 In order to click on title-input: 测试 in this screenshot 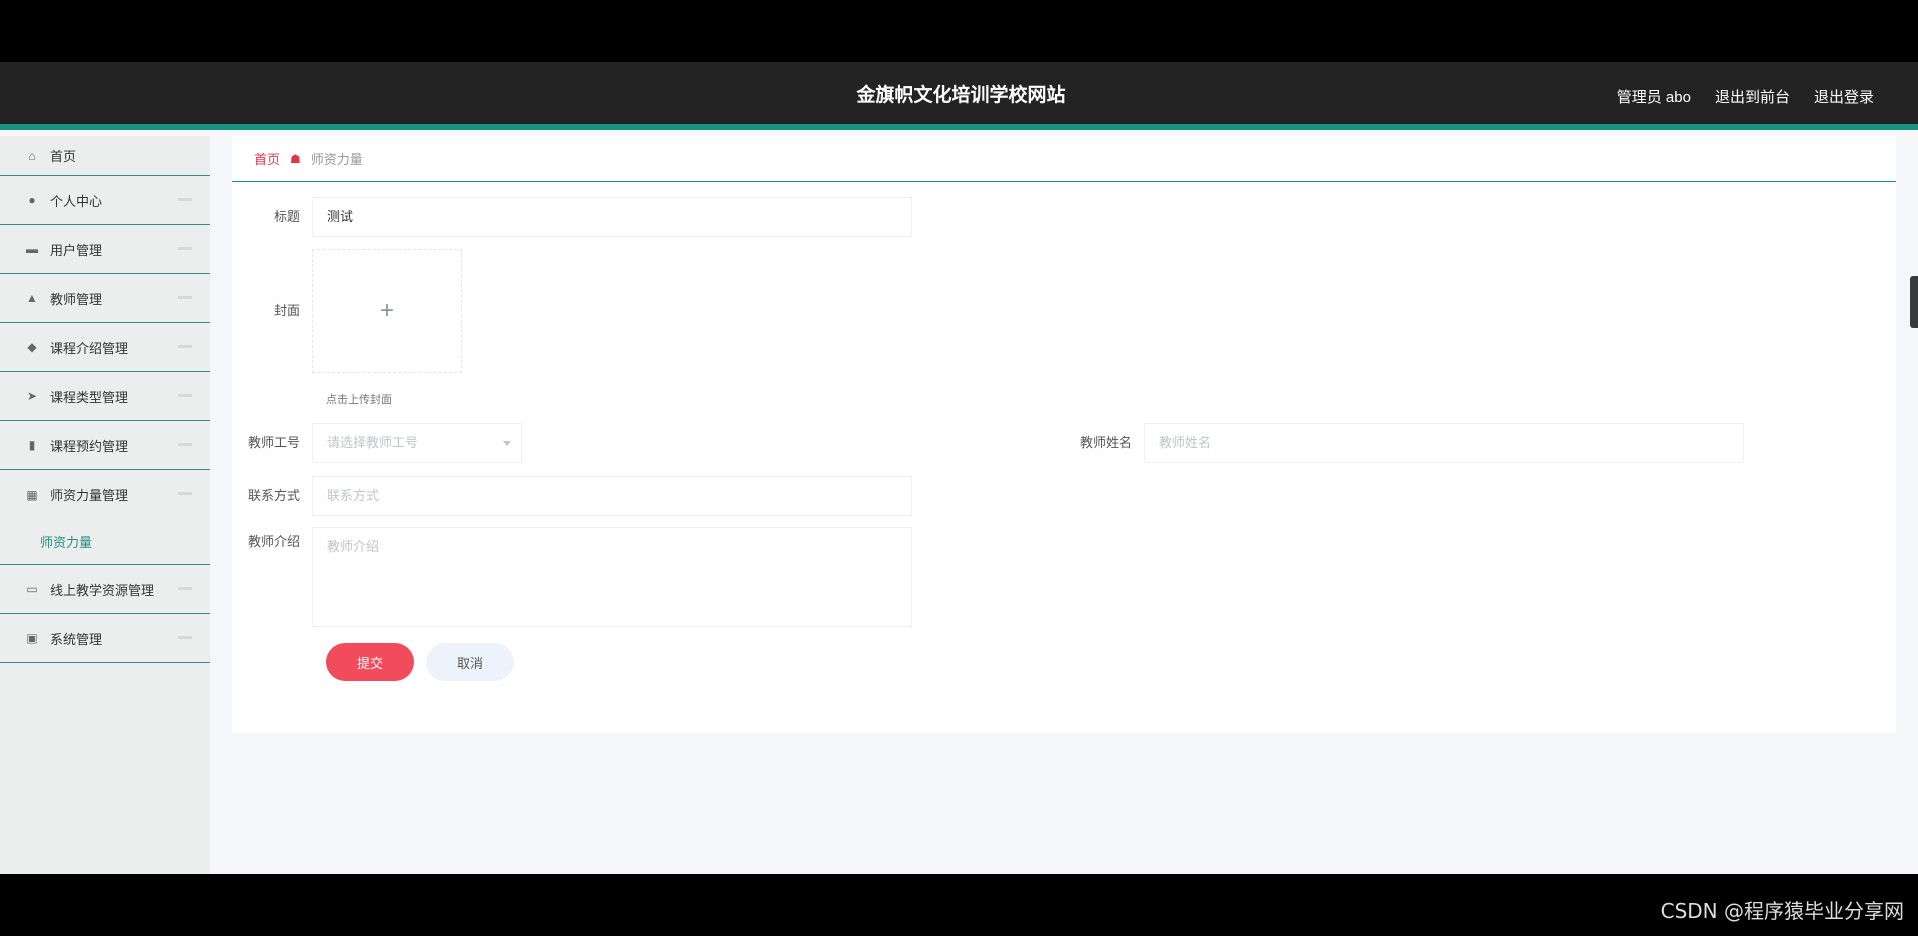, I will do `click(612, 217)`.